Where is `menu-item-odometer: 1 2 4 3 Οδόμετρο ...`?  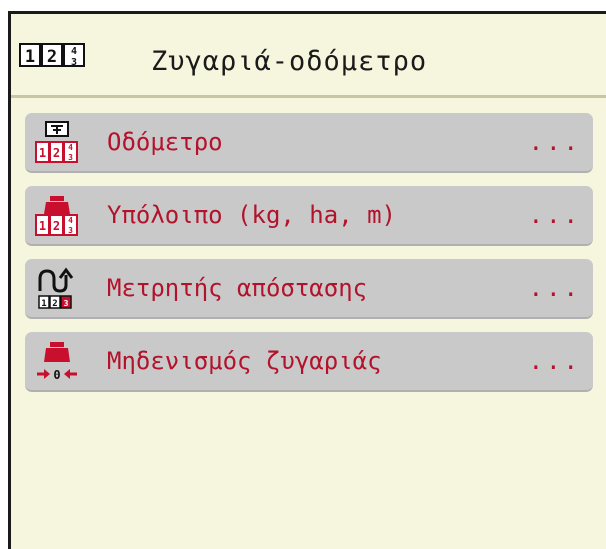
menu-item-odometer: 1 2 4 3 Οδόμετρο ... is located at coordinates (309, 143).